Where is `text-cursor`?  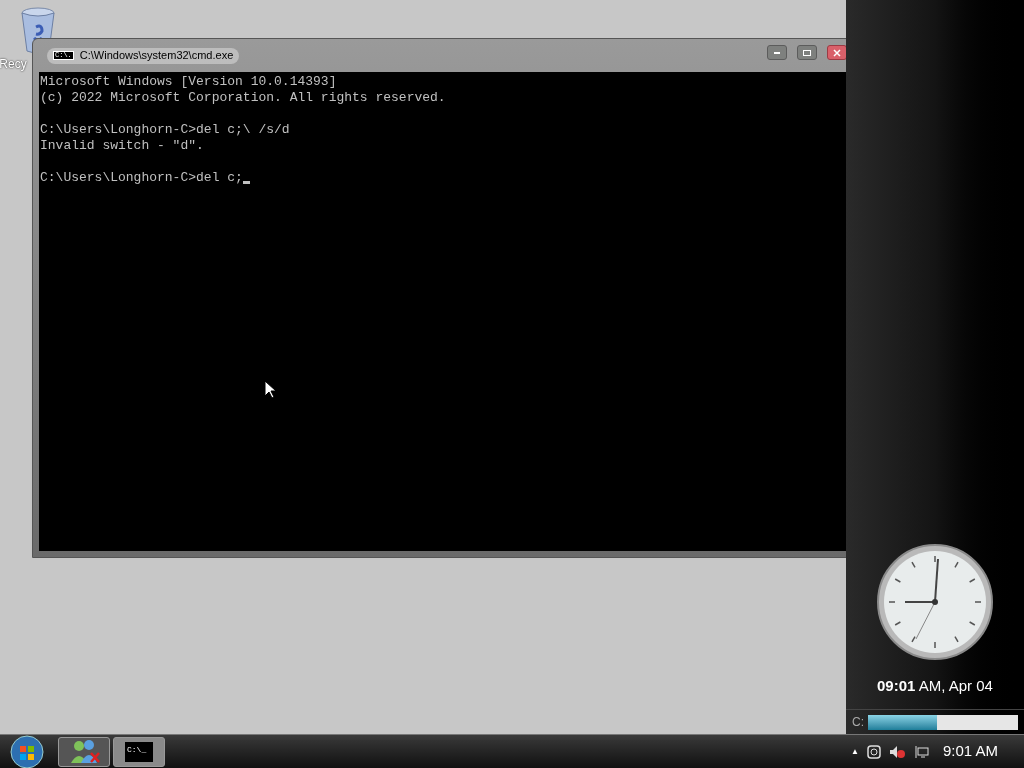 text-cursor is located at coordinates (246, 182).